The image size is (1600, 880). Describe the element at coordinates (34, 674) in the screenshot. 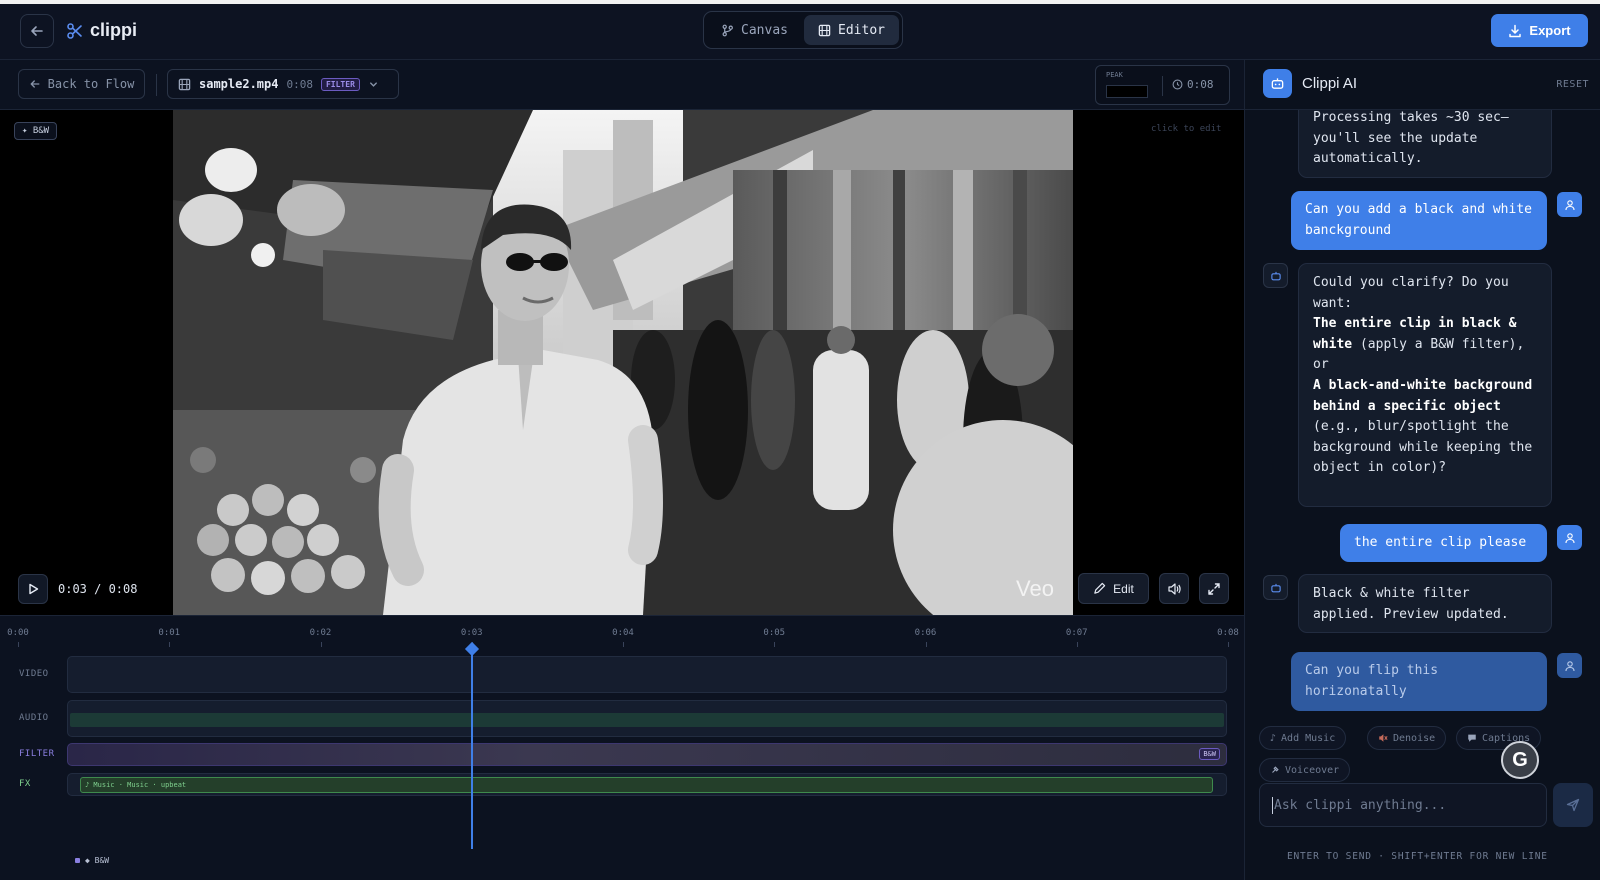

I see `track-label-video: VIDEO` at that location.